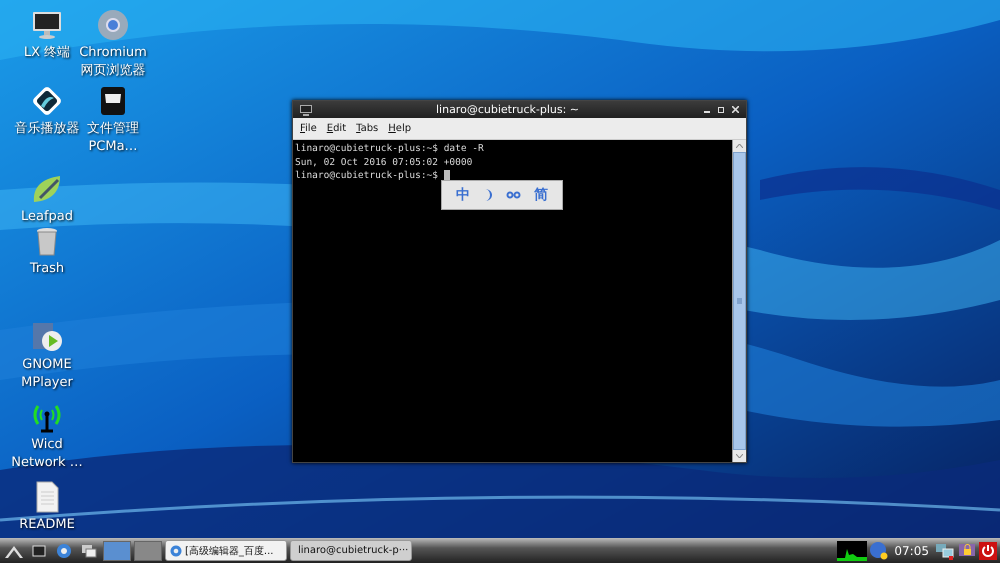 This screenshot has height=563, width=1000. Describe the element at coordinates (463, 195) in the screenshot. I see `ime-mode-button: 中` at that location.